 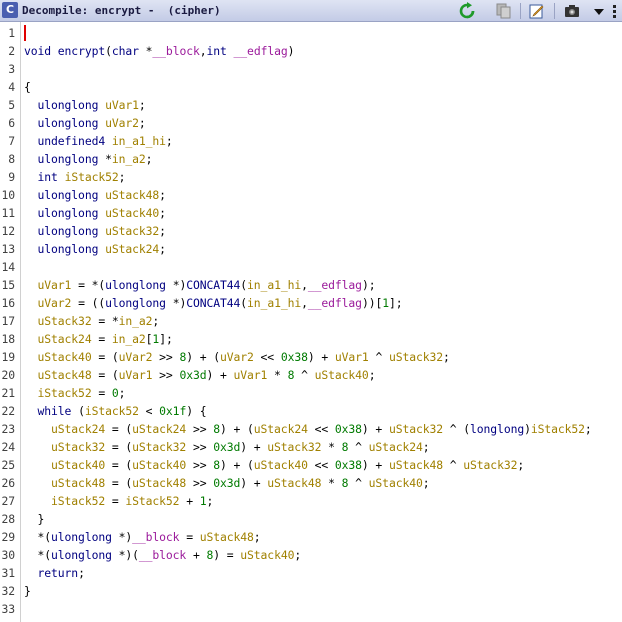 What do you see at coordinates (213, 285) in the screenshot?
I see `code-token: CONCAT44` at bounding box center [213, 285].